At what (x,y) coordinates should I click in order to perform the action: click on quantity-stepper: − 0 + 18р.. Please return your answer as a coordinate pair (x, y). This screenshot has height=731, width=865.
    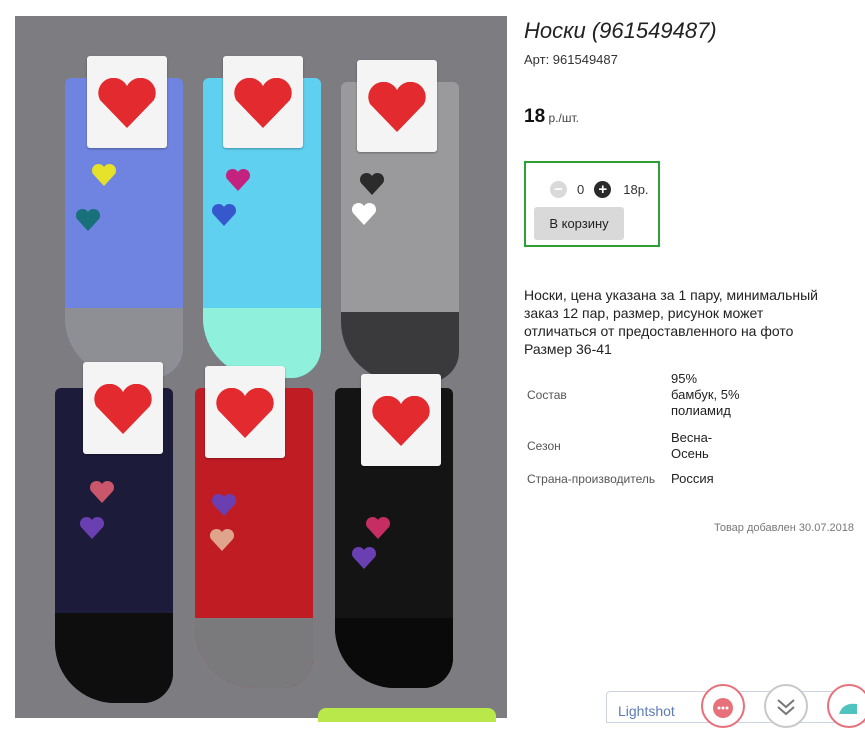
    Looking at the image, I should click on (599, 189).